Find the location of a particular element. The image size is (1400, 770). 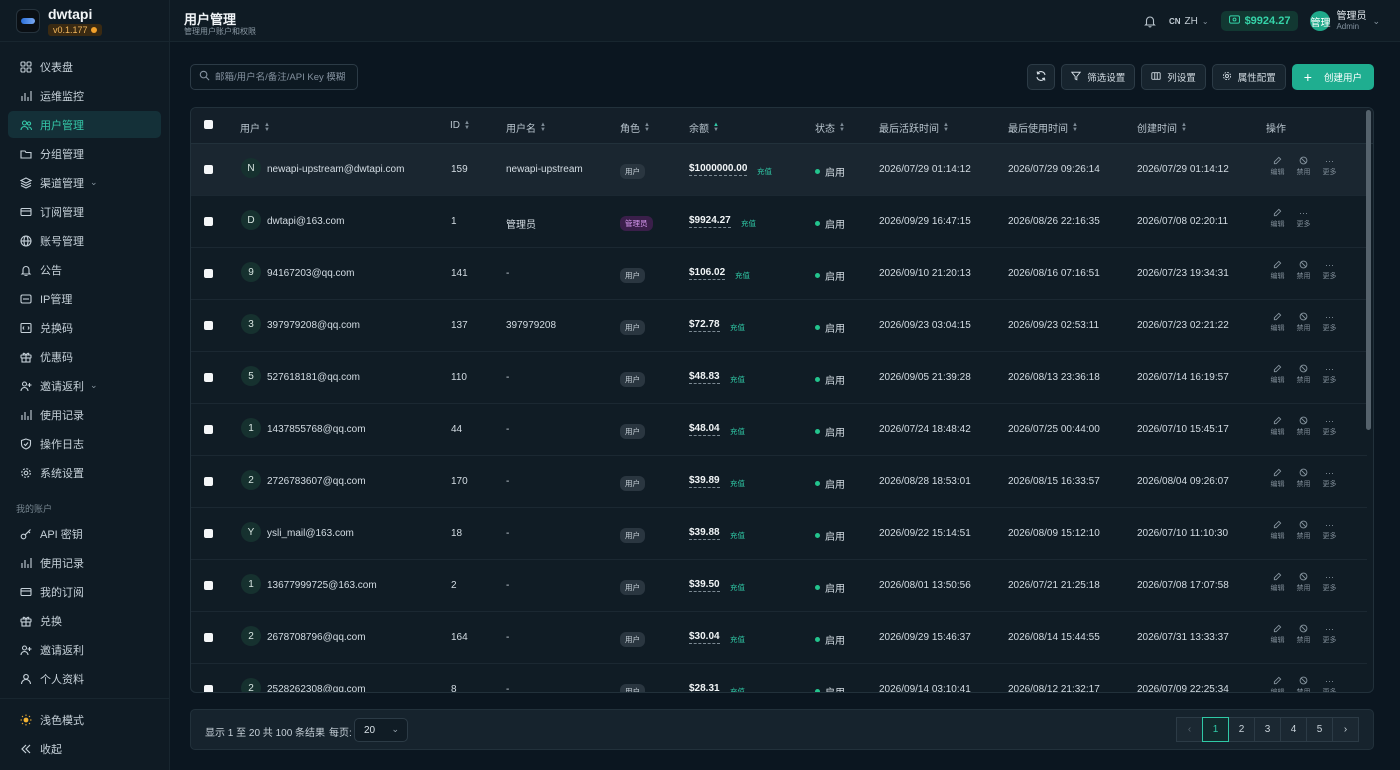

sidebar-item-main-4: 渠道管理 ⌄ is located at coordinates (84, 182).